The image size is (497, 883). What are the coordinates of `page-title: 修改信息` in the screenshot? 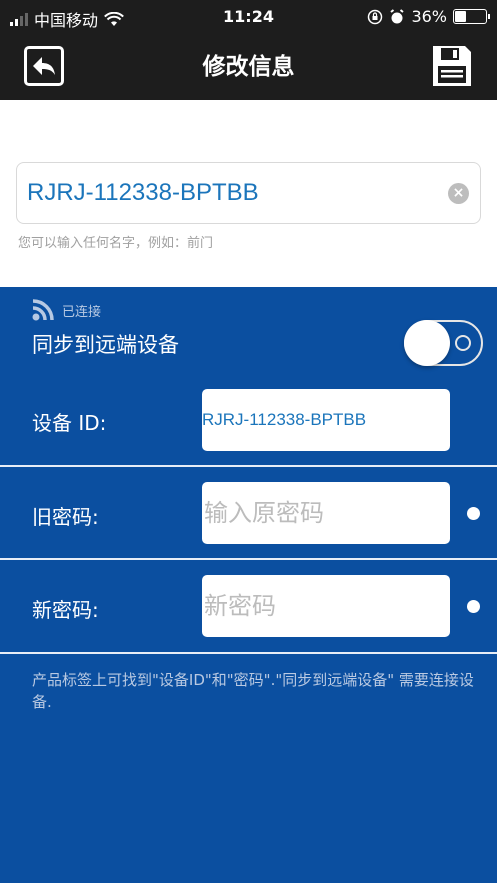 It's located at (248, 67).